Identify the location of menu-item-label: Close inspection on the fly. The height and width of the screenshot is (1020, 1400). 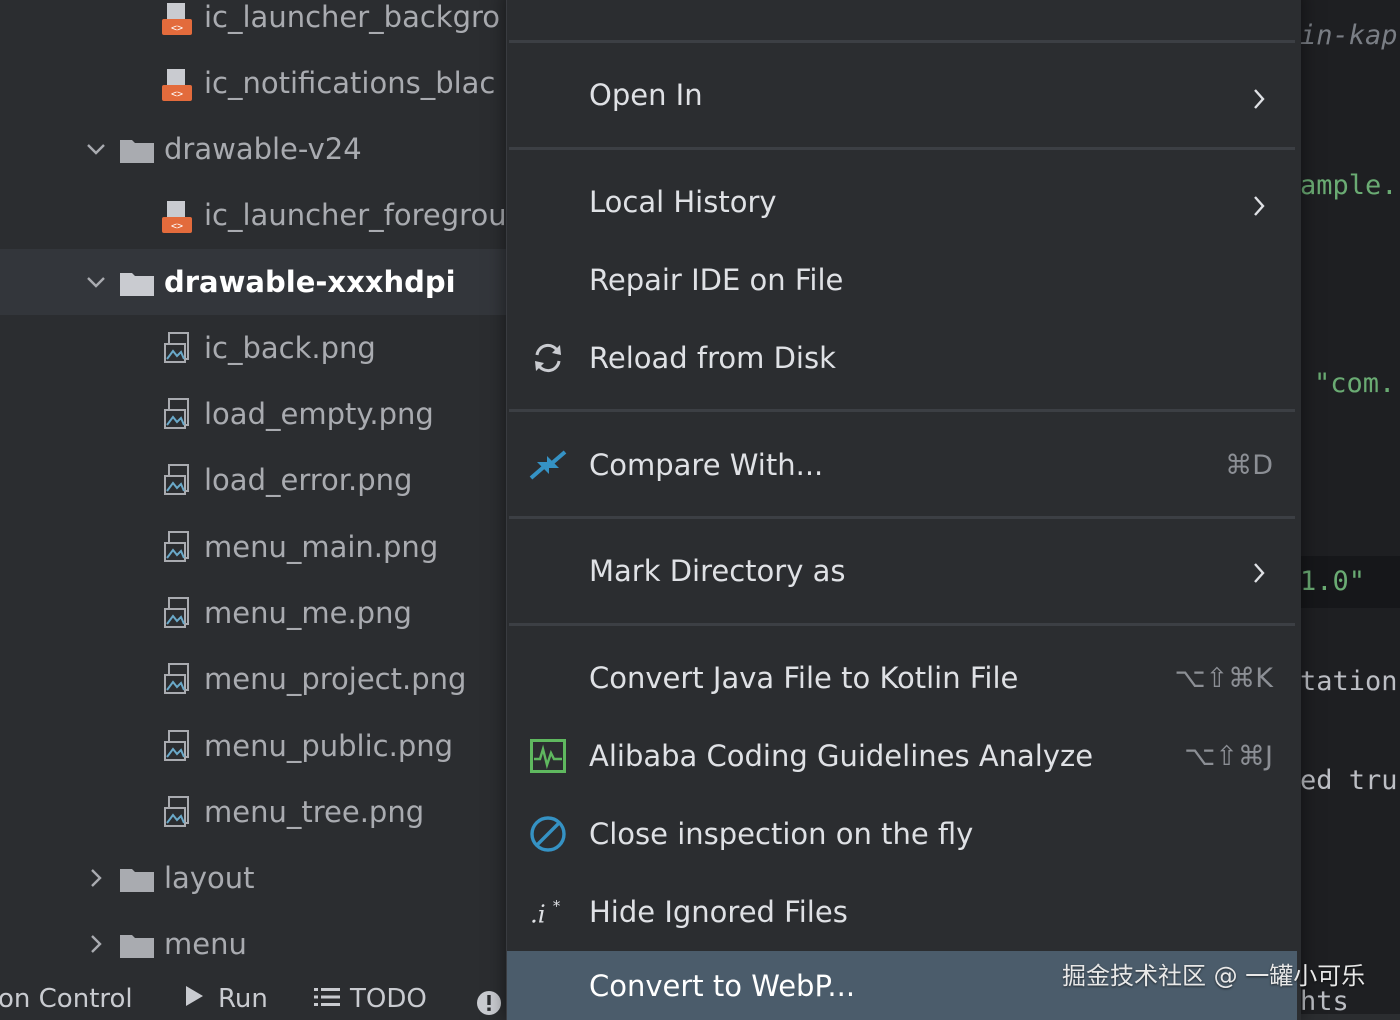
(781, 834).